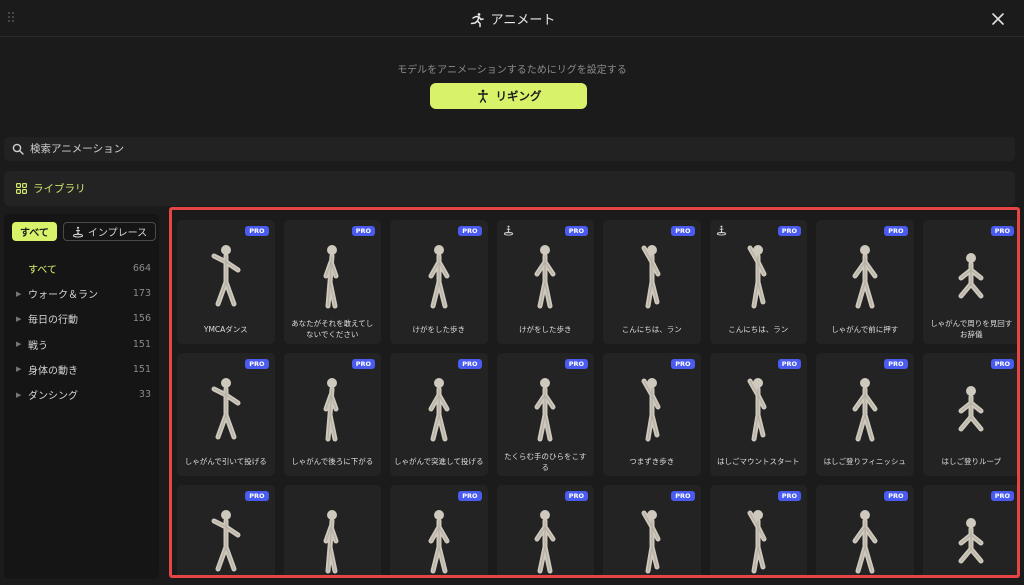 The height and width of the screenshot is (585, 1024). I want to click on animation-card: PRO はしごマウントスタート, so click(758, 414).